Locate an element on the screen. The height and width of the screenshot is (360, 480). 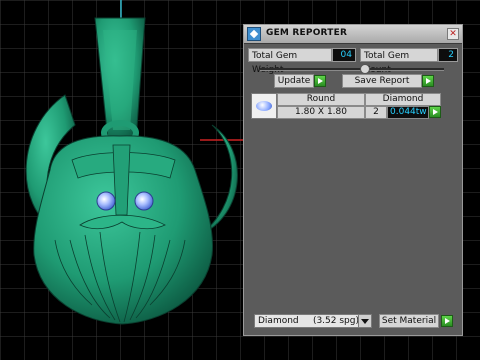
gem-thumbnail-icon is located at coordinates (264, 106).